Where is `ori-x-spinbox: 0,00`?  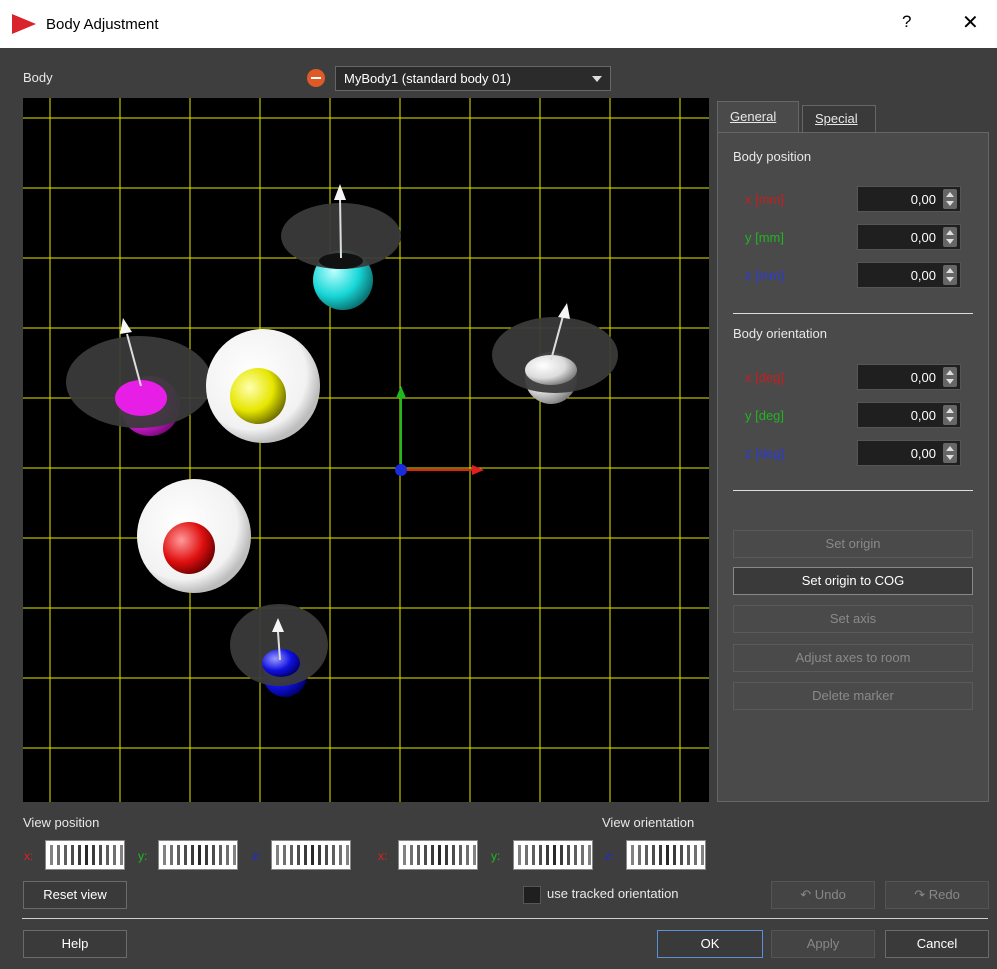
ori-x-spinbox: 0,00 is located at coordinates (909, 377).